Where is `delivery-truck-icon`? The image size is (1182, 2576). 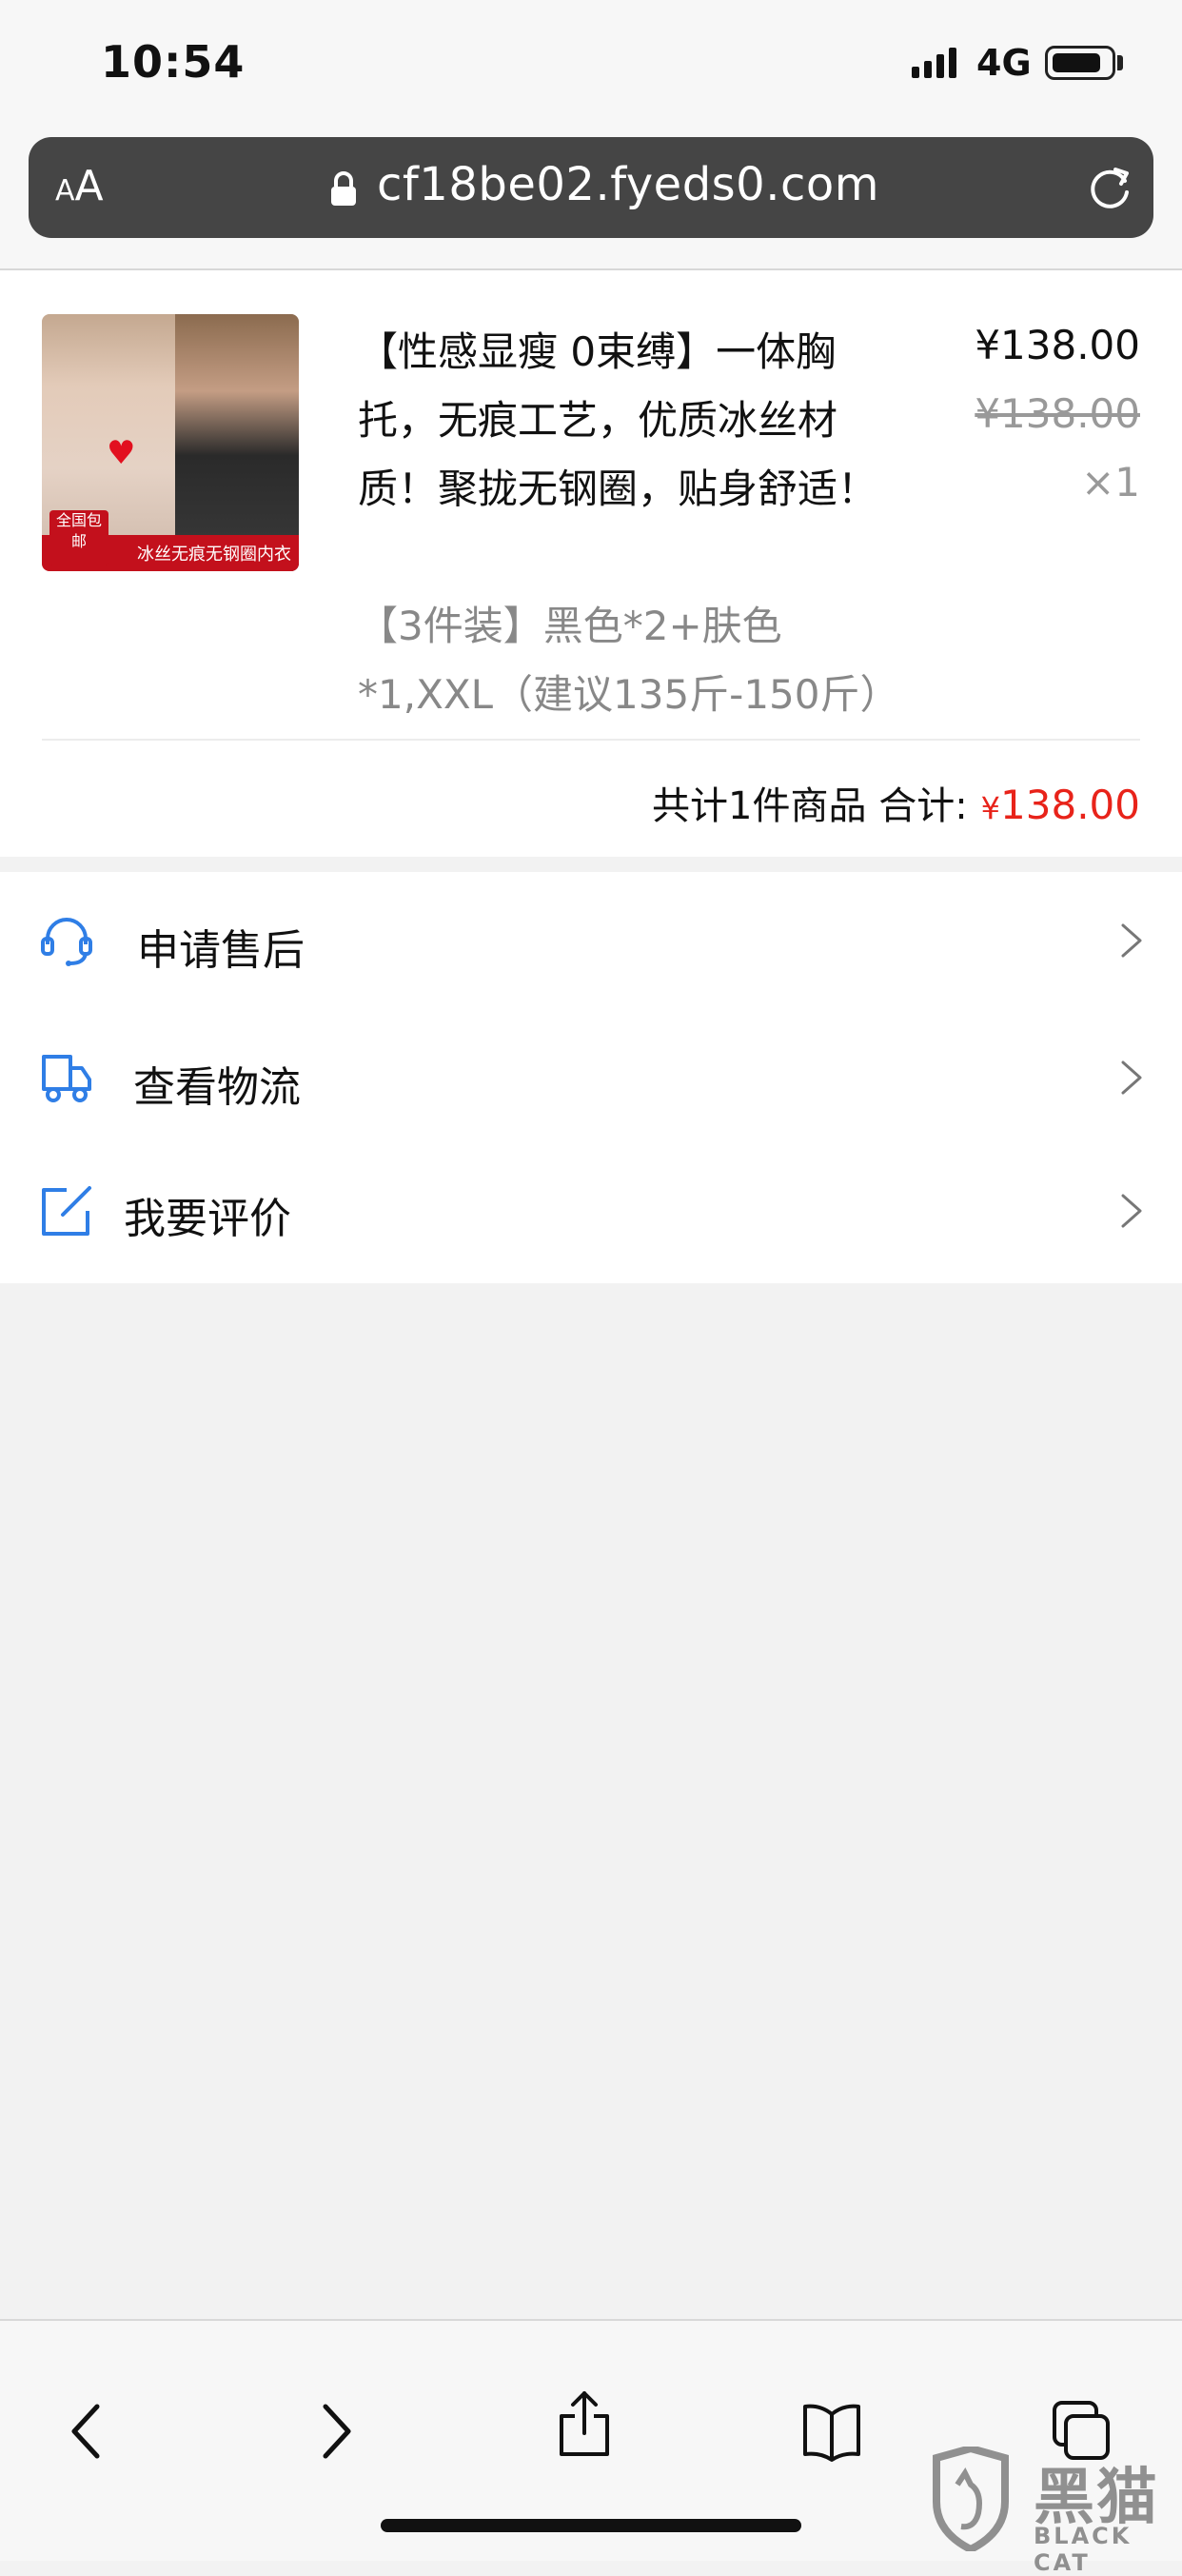
delivery-truck-icon is located at coordinates (66, 1078).